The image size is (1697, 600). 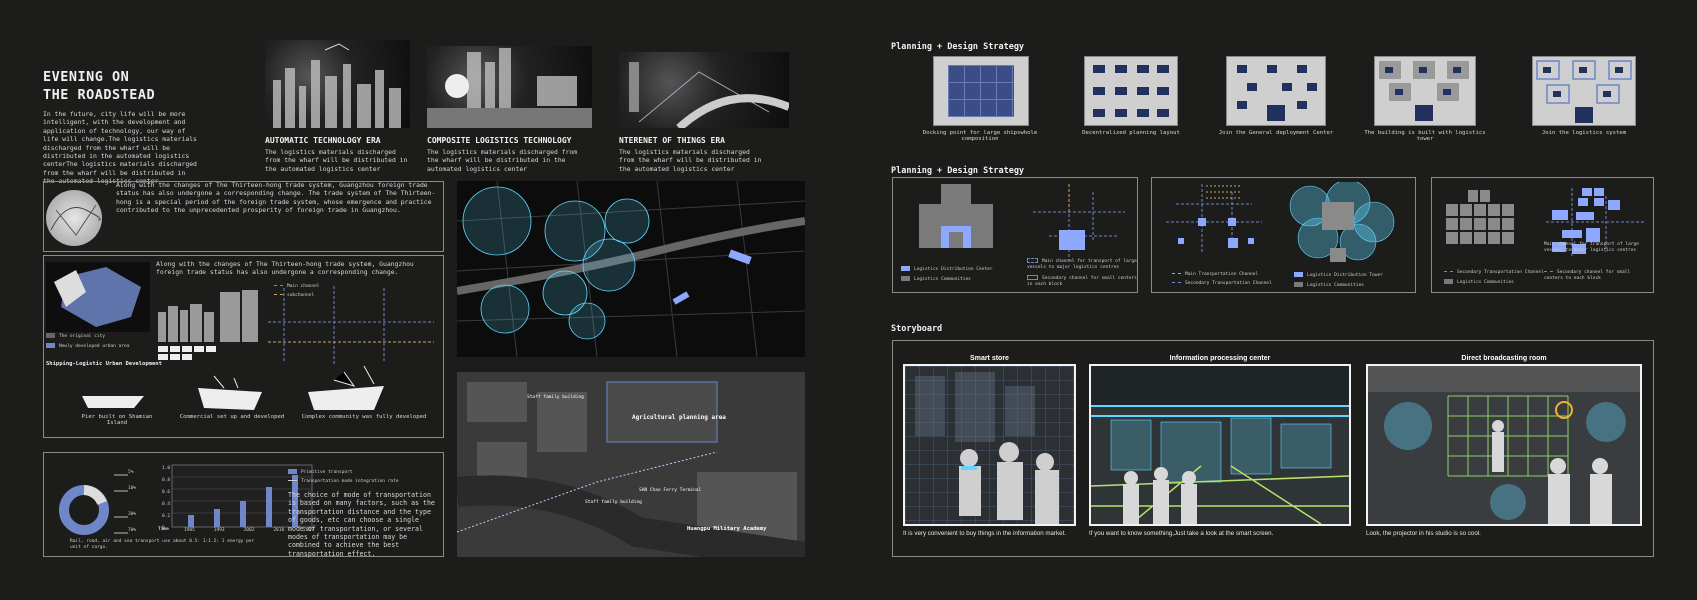 I want to click on era-title: COMPOSITE LOGISTICS TECHNOLOGY, so click(x=499, y=140).